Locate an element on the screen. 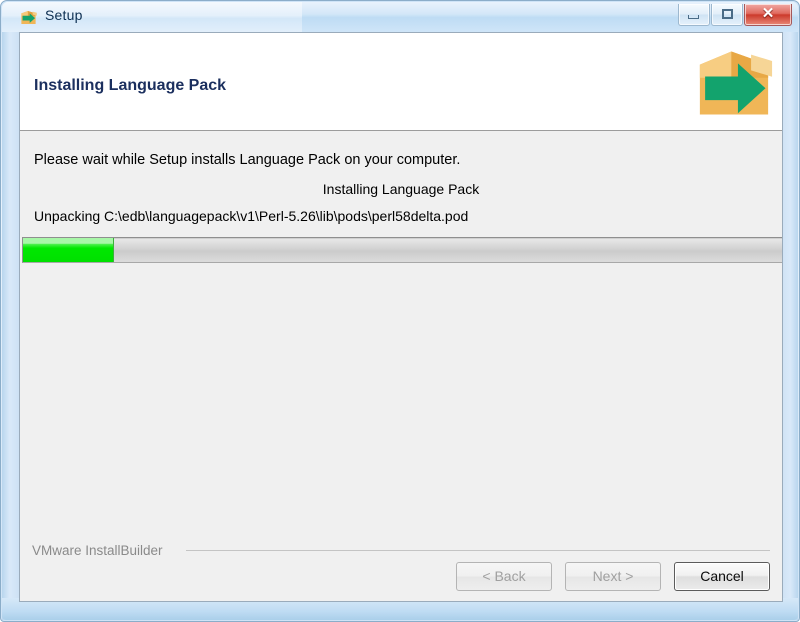 Image resolution: width=800 pixels, height=622 pixels. maximize-button is located at coordinates (727, 15).